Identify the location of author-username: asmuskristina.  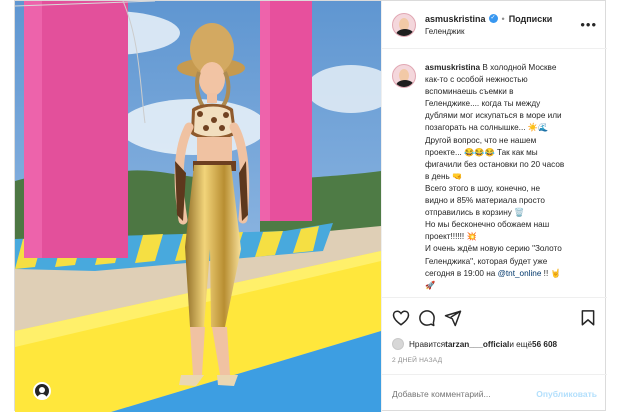
(455, 19).